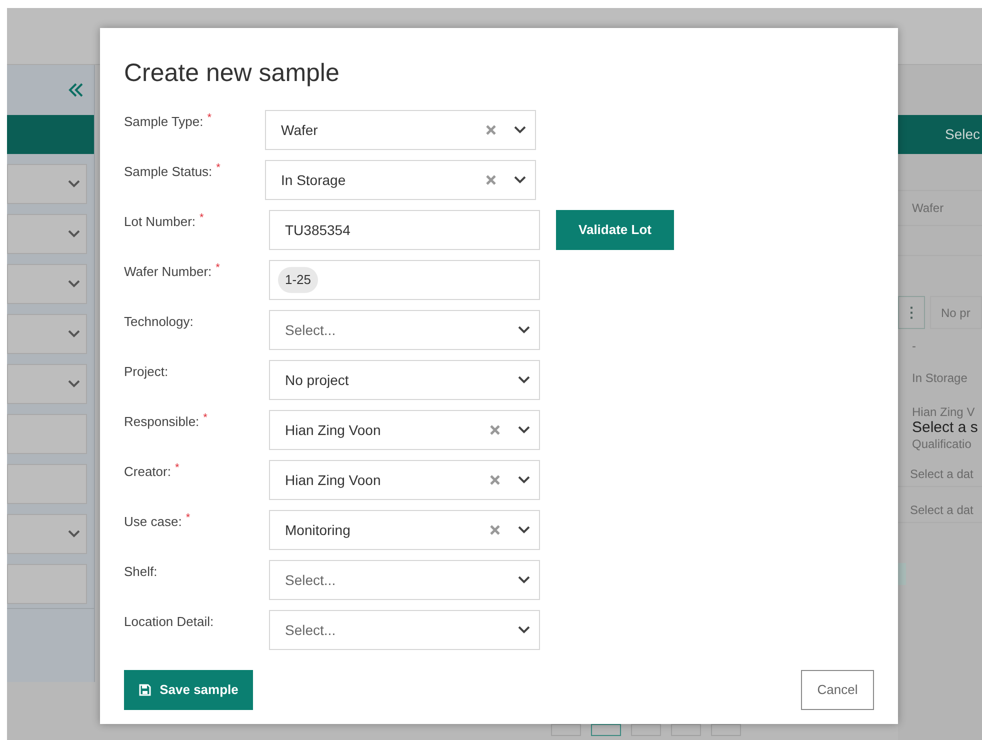  Describe the element at coordinates (153, 522) in the screenshot. I see `field-label: Use case:` at that location.